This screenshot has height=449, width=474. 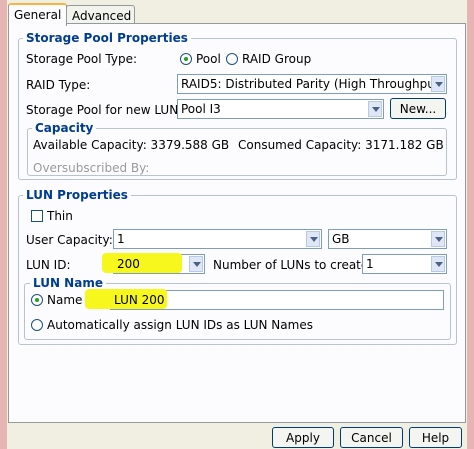 What do you see at coordinates (82, 59) in the screenshot?
I see `storage-pool-type-label: Storage Pool Type:` at bounding box center [82, 59].